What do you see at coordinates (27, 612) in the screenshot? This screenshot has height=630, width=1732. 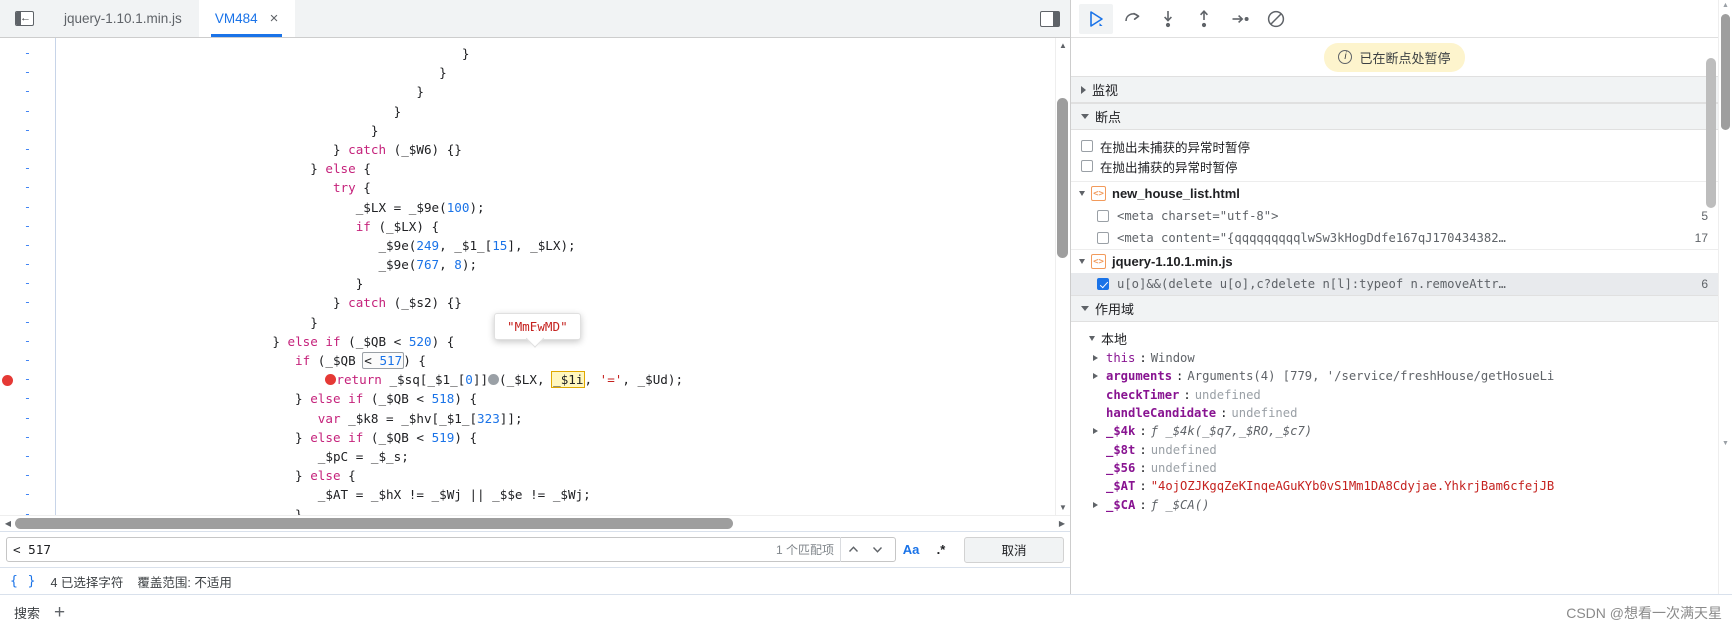 I see `drawer-tab-search: 搜索` at bounding box center [27, 612].